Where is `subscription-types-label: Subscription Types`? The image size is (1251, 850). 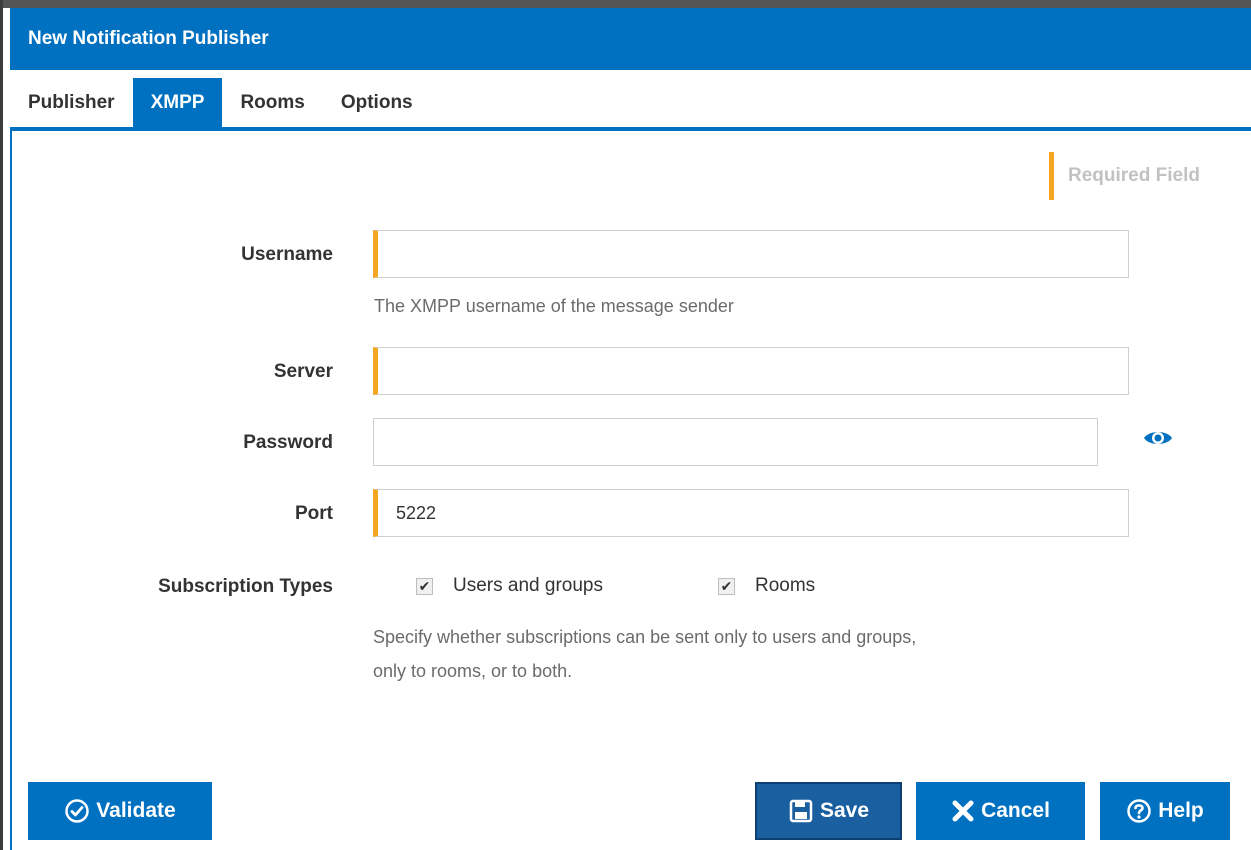 subscription-types-label: Subscription Types is located at coordinates (245, 586).